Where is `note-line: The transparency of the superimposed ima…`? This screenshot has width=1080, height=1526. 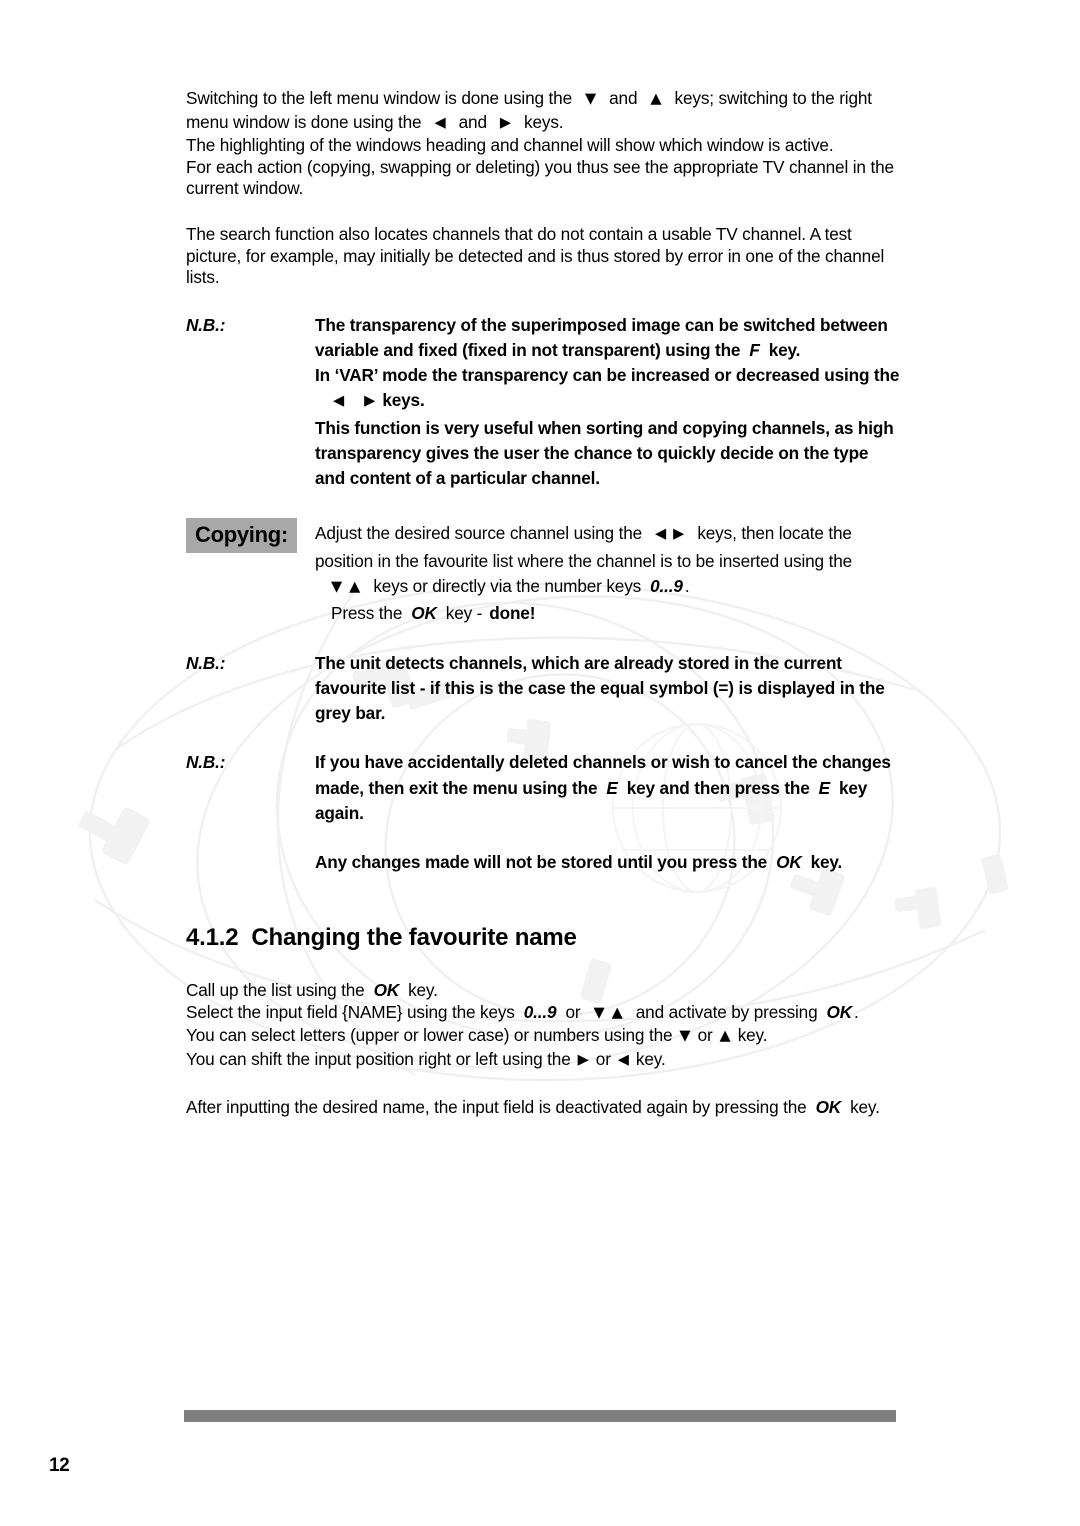 note-line: The transparency of the superimposed ima… is located at coordinates (601, 324).